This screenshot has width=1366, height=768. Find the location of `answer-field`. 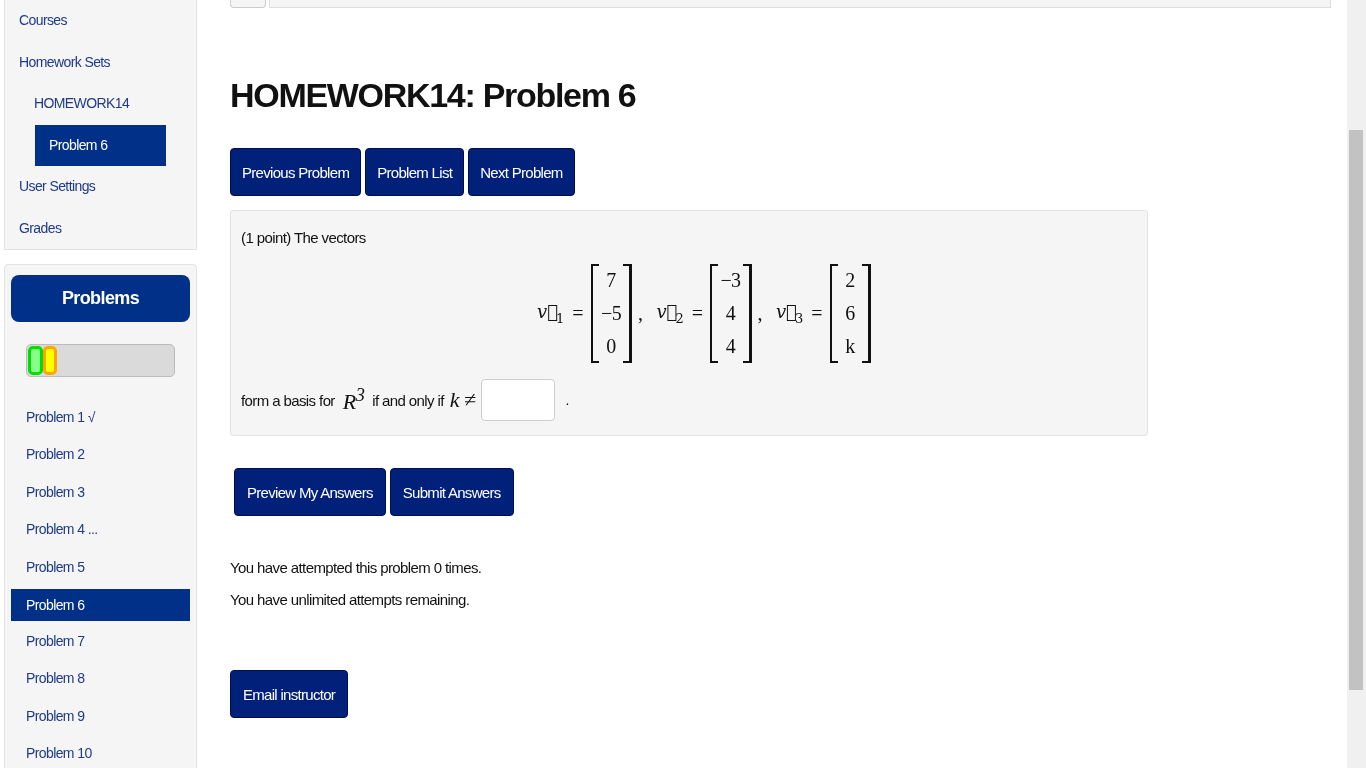

answer-field is located at coordinates (518, 400).